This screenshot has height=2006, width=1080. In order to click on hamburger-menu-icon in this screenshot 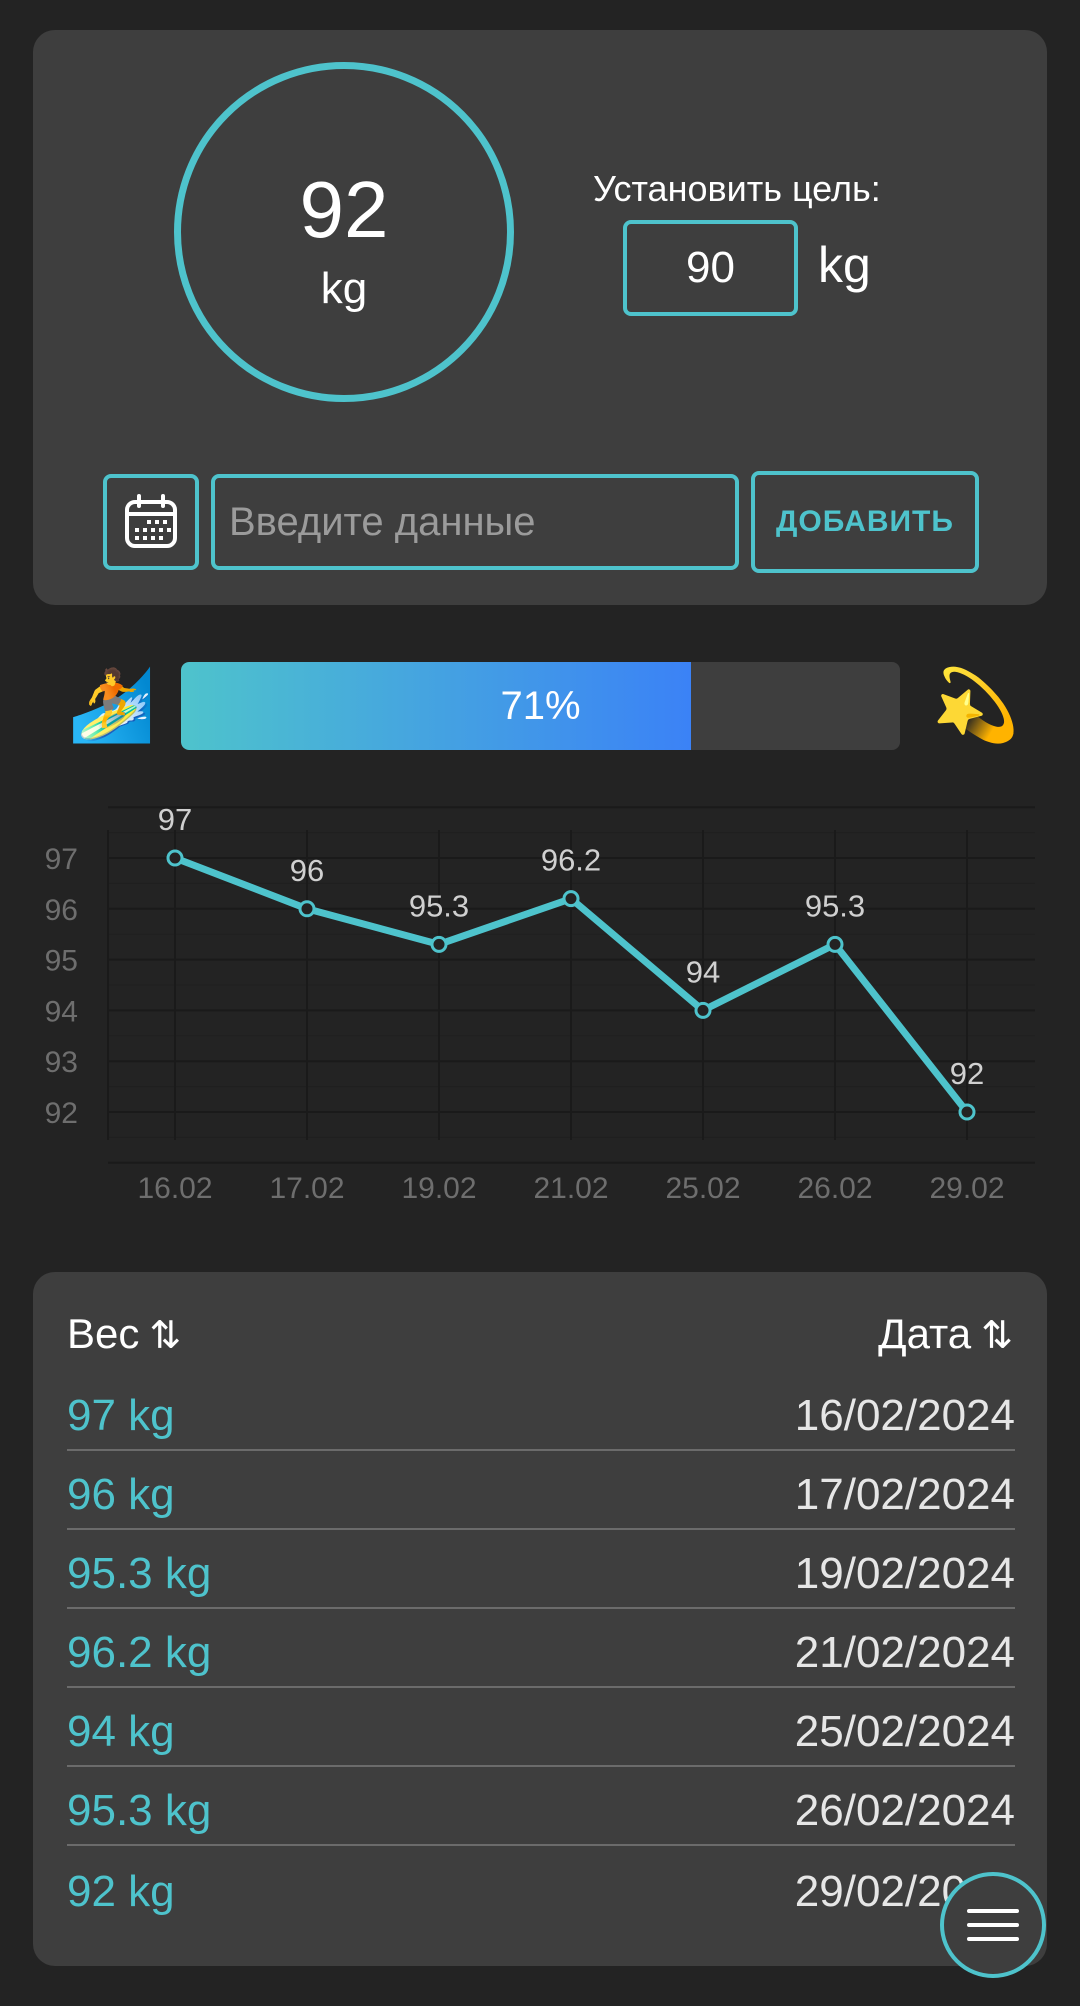, I will do `click(993, 1925)`.